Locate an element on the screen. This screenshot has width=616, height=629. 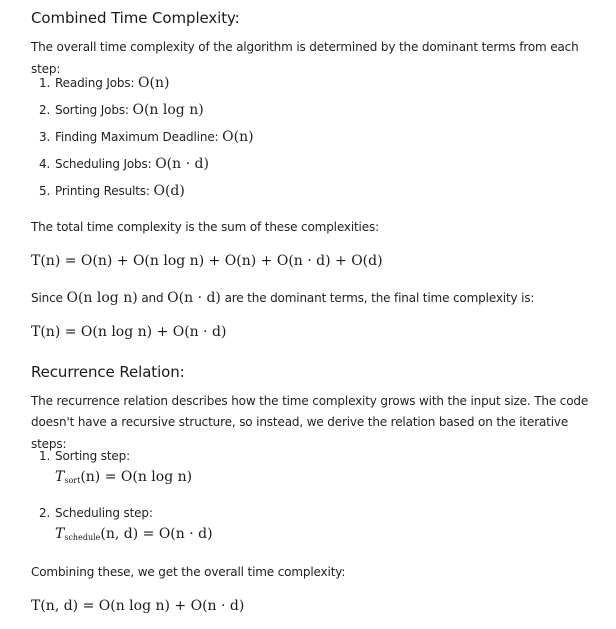
list-item: 2. Sorting Jobs: O(n log n) is located at coordinates (121, 110).